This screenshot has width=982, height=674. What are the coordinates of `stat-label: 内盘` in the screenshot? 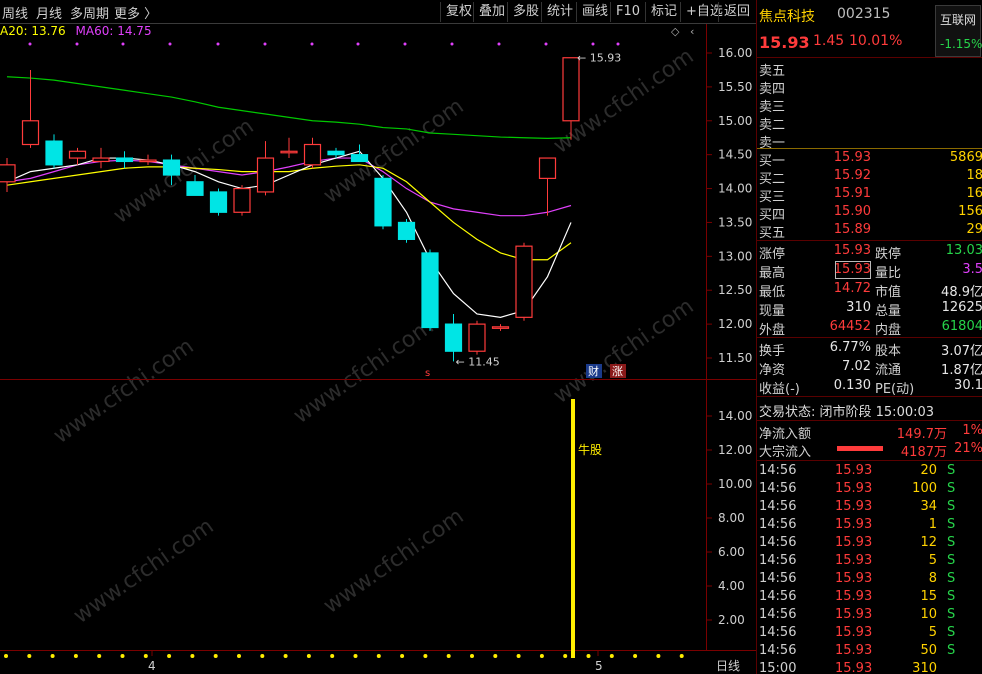 It's located at (888, 330).